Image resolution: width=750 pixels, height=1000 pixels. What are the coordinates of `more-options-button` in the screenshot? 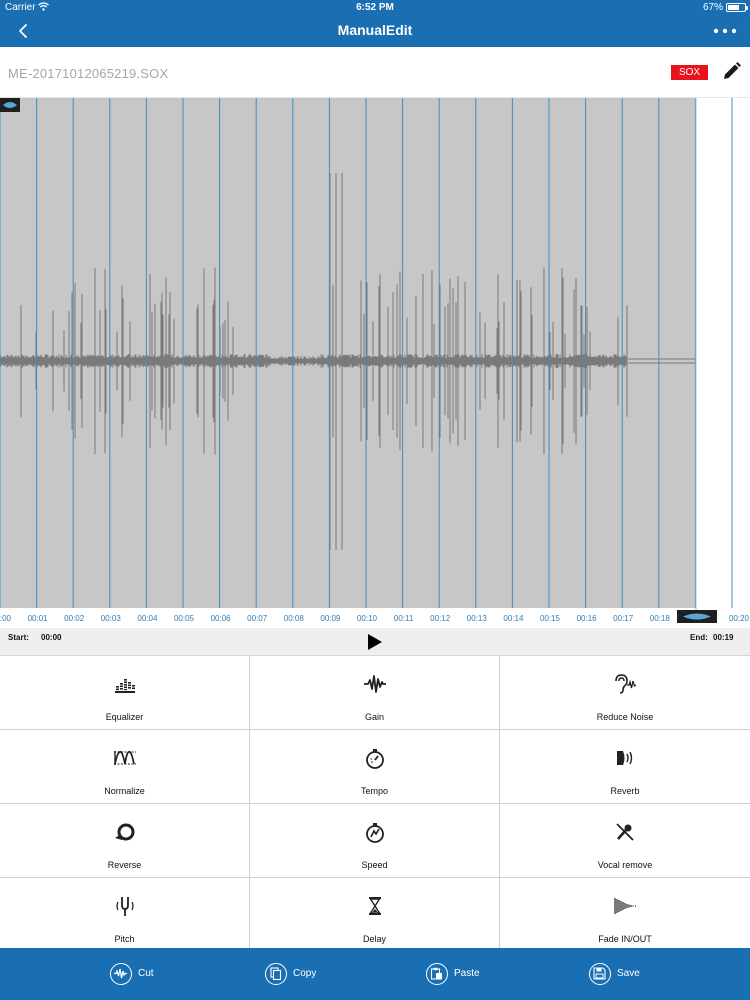 It's located at (725, 31).